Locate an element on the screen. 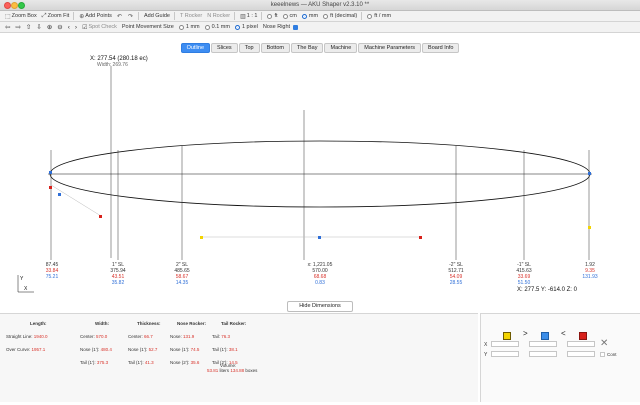 The height and width of the screenshot is (405, 640). zoom-in-button: ⊕ is located at coordinates (49, 27).